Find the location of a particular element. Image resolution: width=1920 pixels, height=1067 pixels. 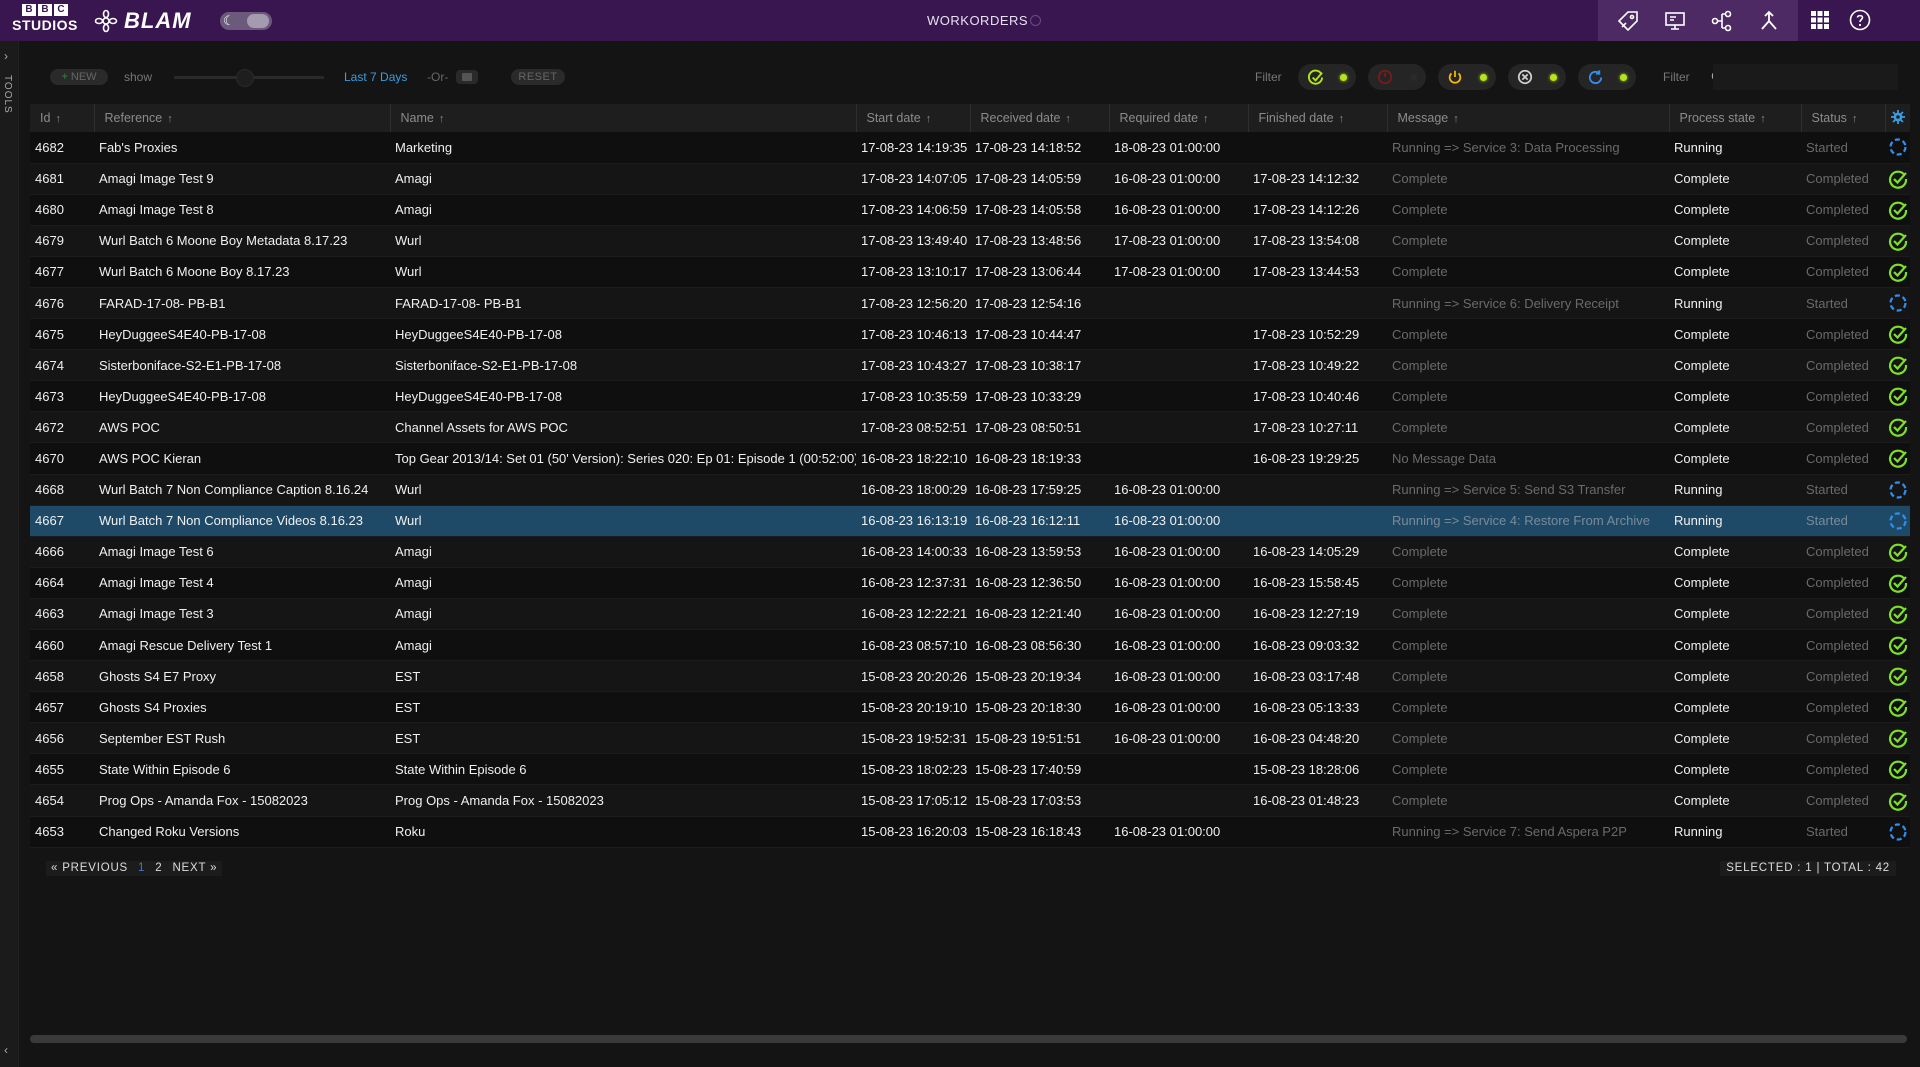

filter-pending-toggle is located at coordinates (1467, 77).